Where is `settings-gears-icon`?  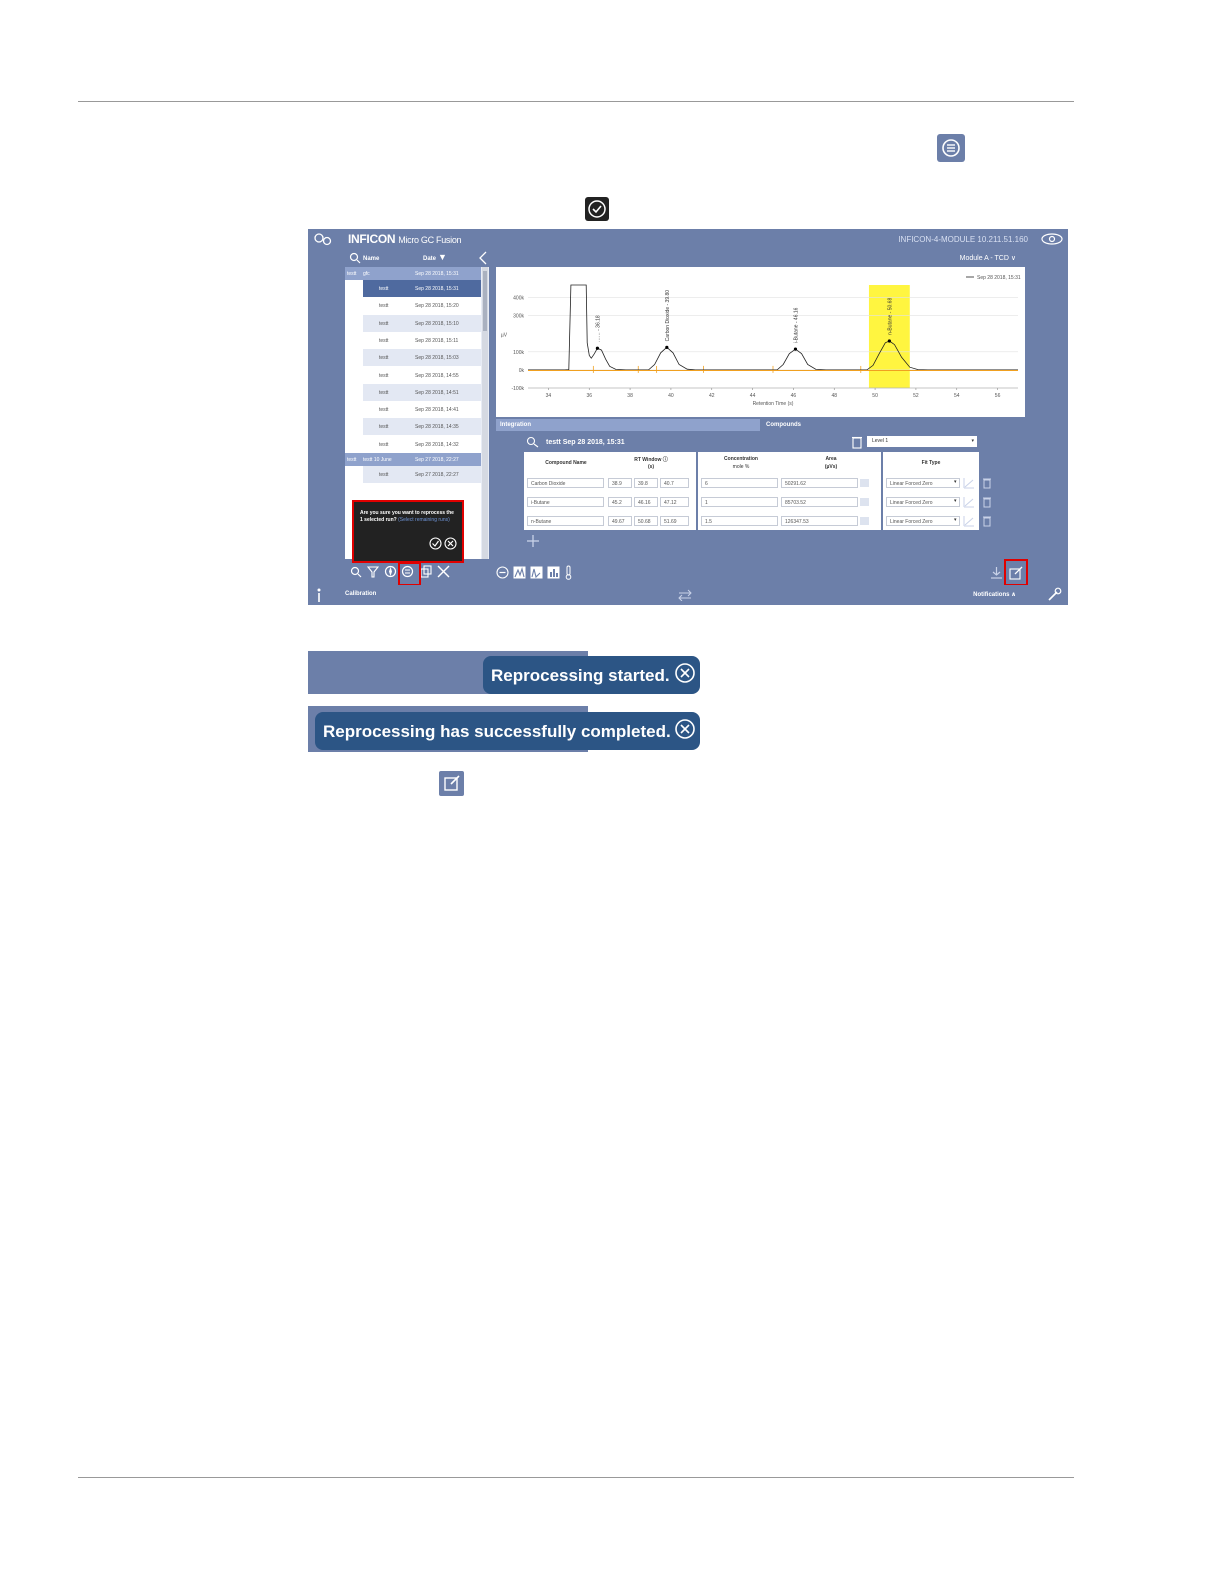 settings-gears-icon is located at coordinates (323, 239).